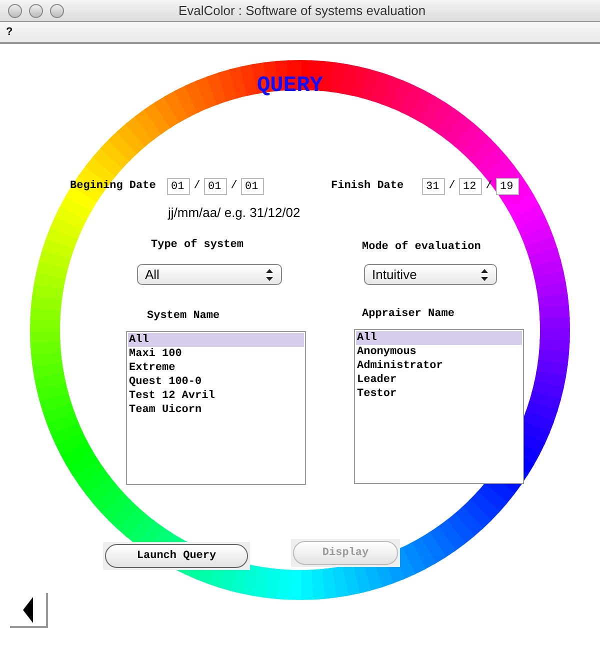 Image resolution: width=600 pixels, height=645 pixels. I want to click on field-label: Mode of evaluation, so click(421, 247).